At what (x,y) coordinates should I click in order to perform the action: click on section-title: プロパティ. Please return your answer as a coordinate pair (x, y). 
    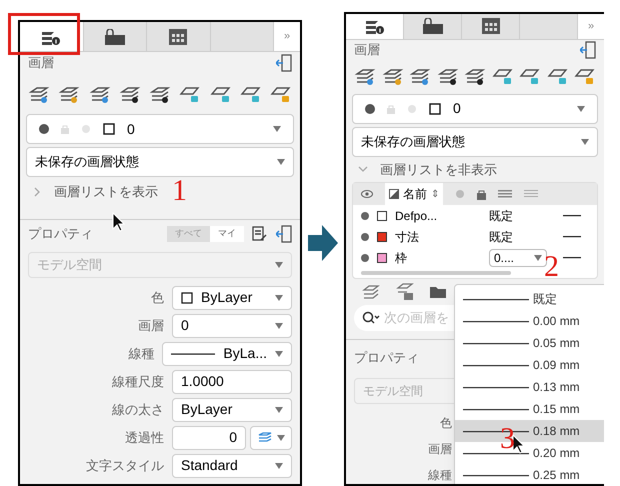
    Looking at the image, I should click on (386, 358).